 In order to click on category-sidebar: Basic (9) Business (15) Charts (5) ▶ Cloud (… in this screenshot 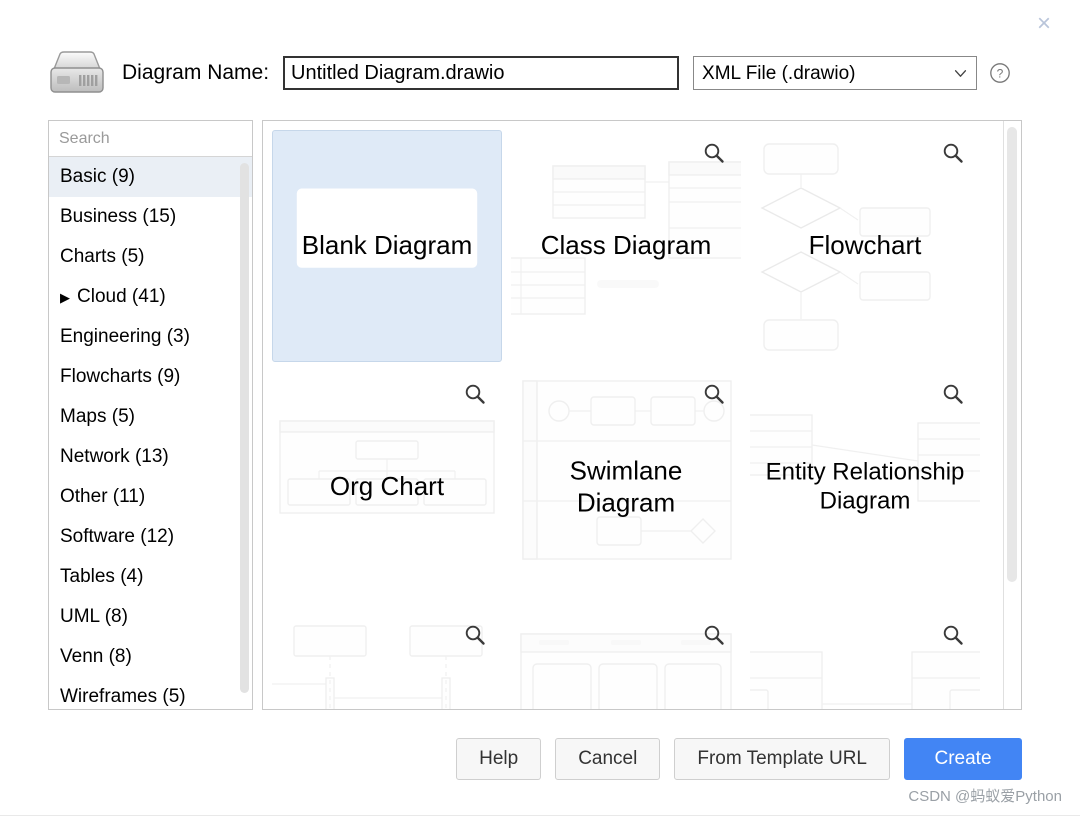, I will do `click(150, 415)`.